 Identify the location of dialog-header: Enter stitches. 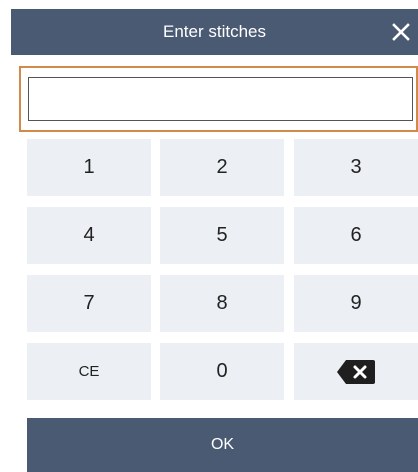
(214, 32).